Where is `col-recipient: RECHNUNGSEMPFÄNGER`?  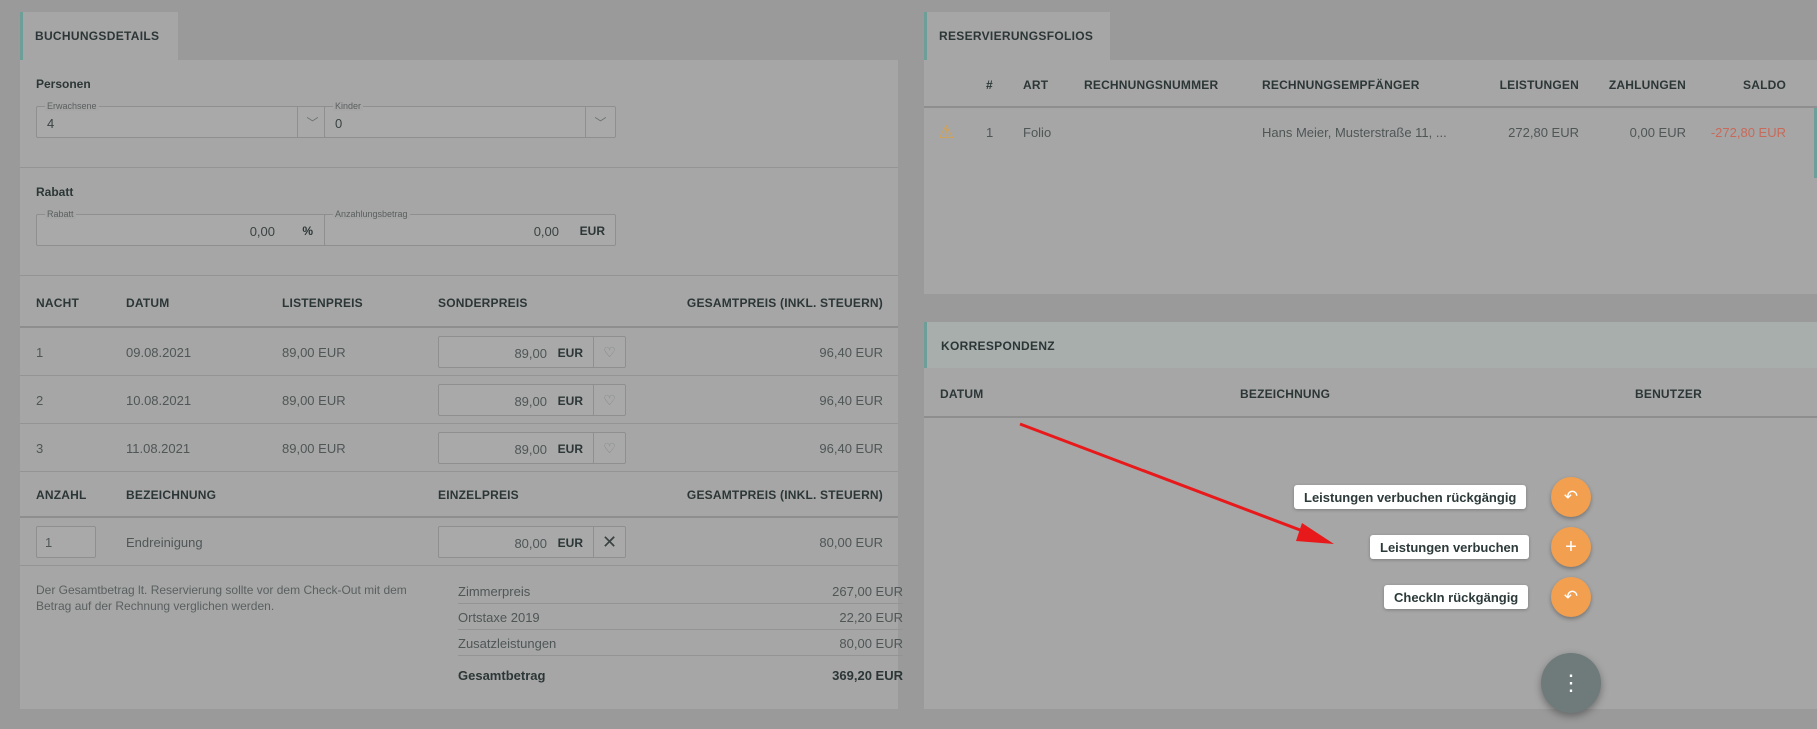
col-recipient: RECHNUNGSEMPFÄNGER is located at coordinates (1341, 85).